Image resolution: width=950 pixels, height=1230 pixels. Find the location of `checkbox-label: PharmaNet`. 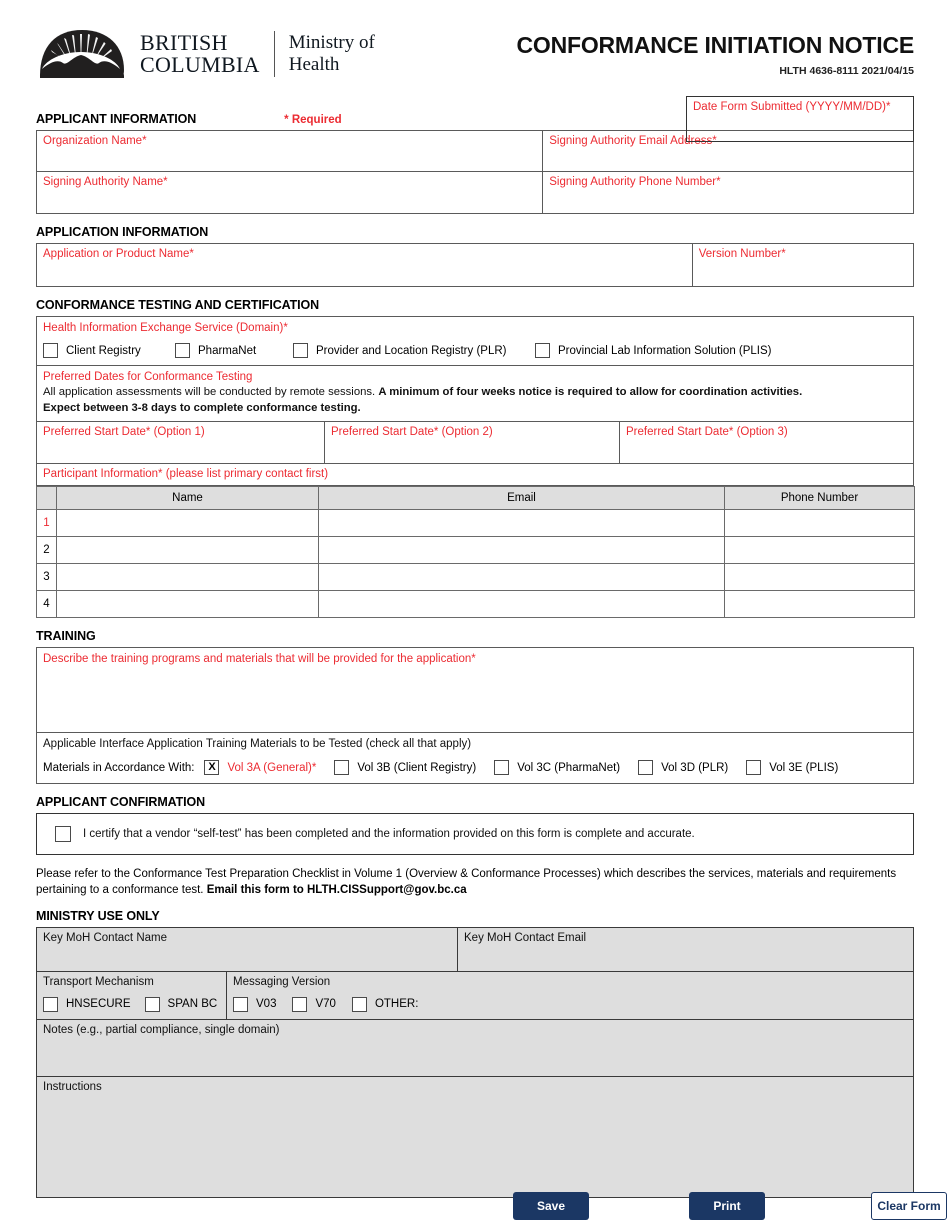

checkbox-label: PharmaNet is located at coordinates (227, 350).